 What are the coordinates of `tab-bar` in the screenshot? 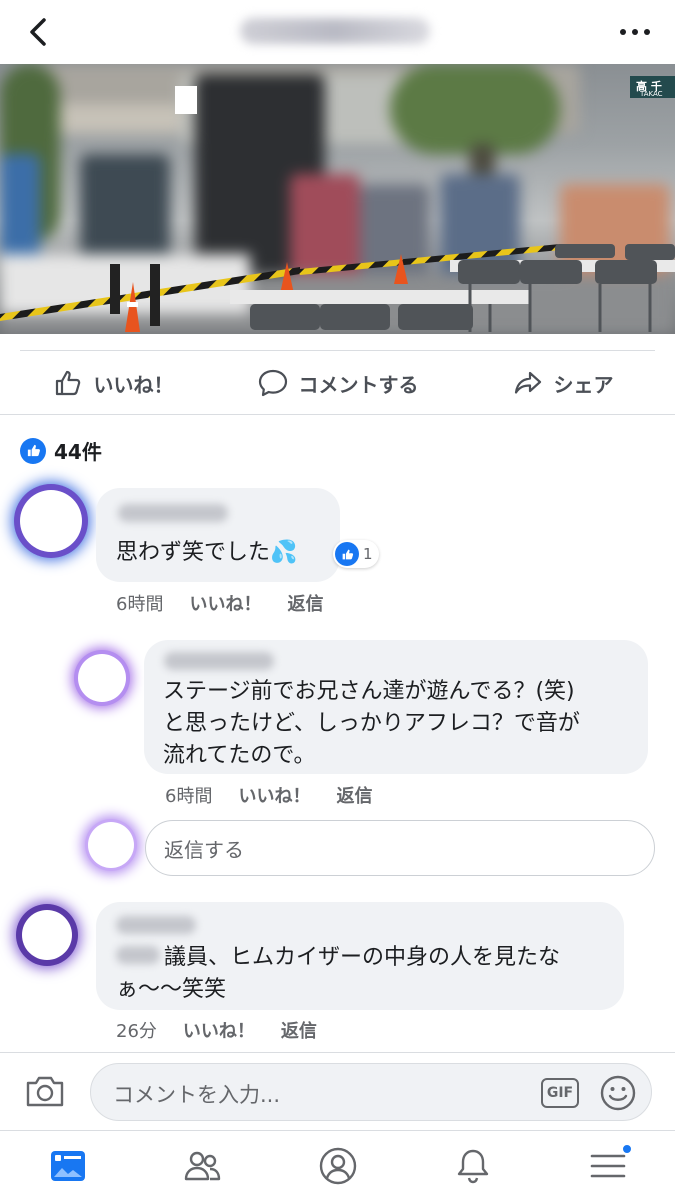 It's located at (337, 1165).